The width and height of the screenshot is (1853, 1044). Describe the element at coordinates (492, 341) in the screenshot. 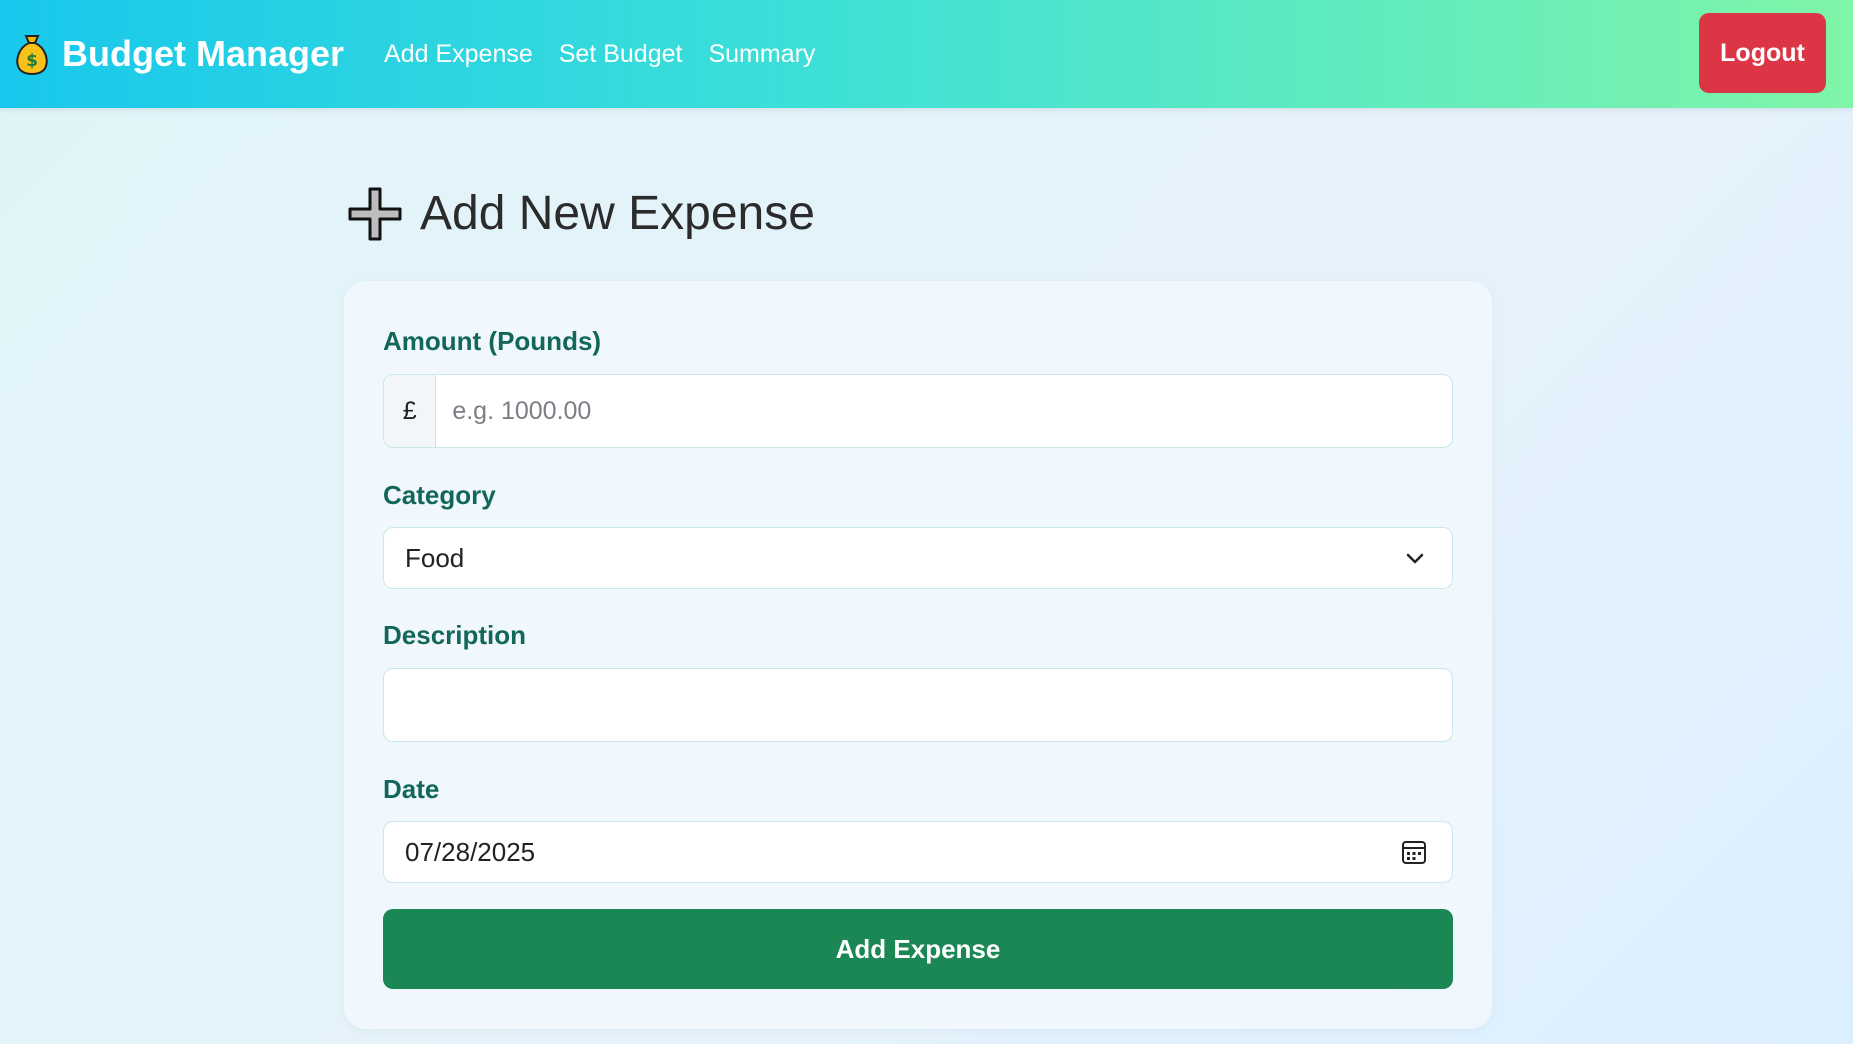

I see `amount-label: Amount (Pounds)` at that location.